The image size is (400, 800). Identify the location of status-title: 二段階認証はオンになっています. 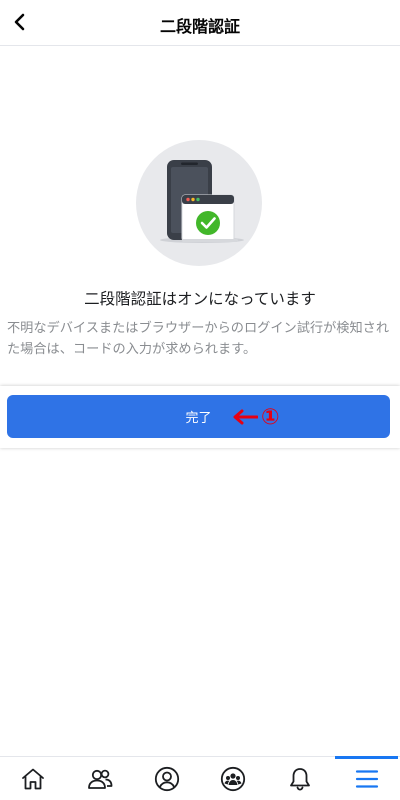
(200, 299).